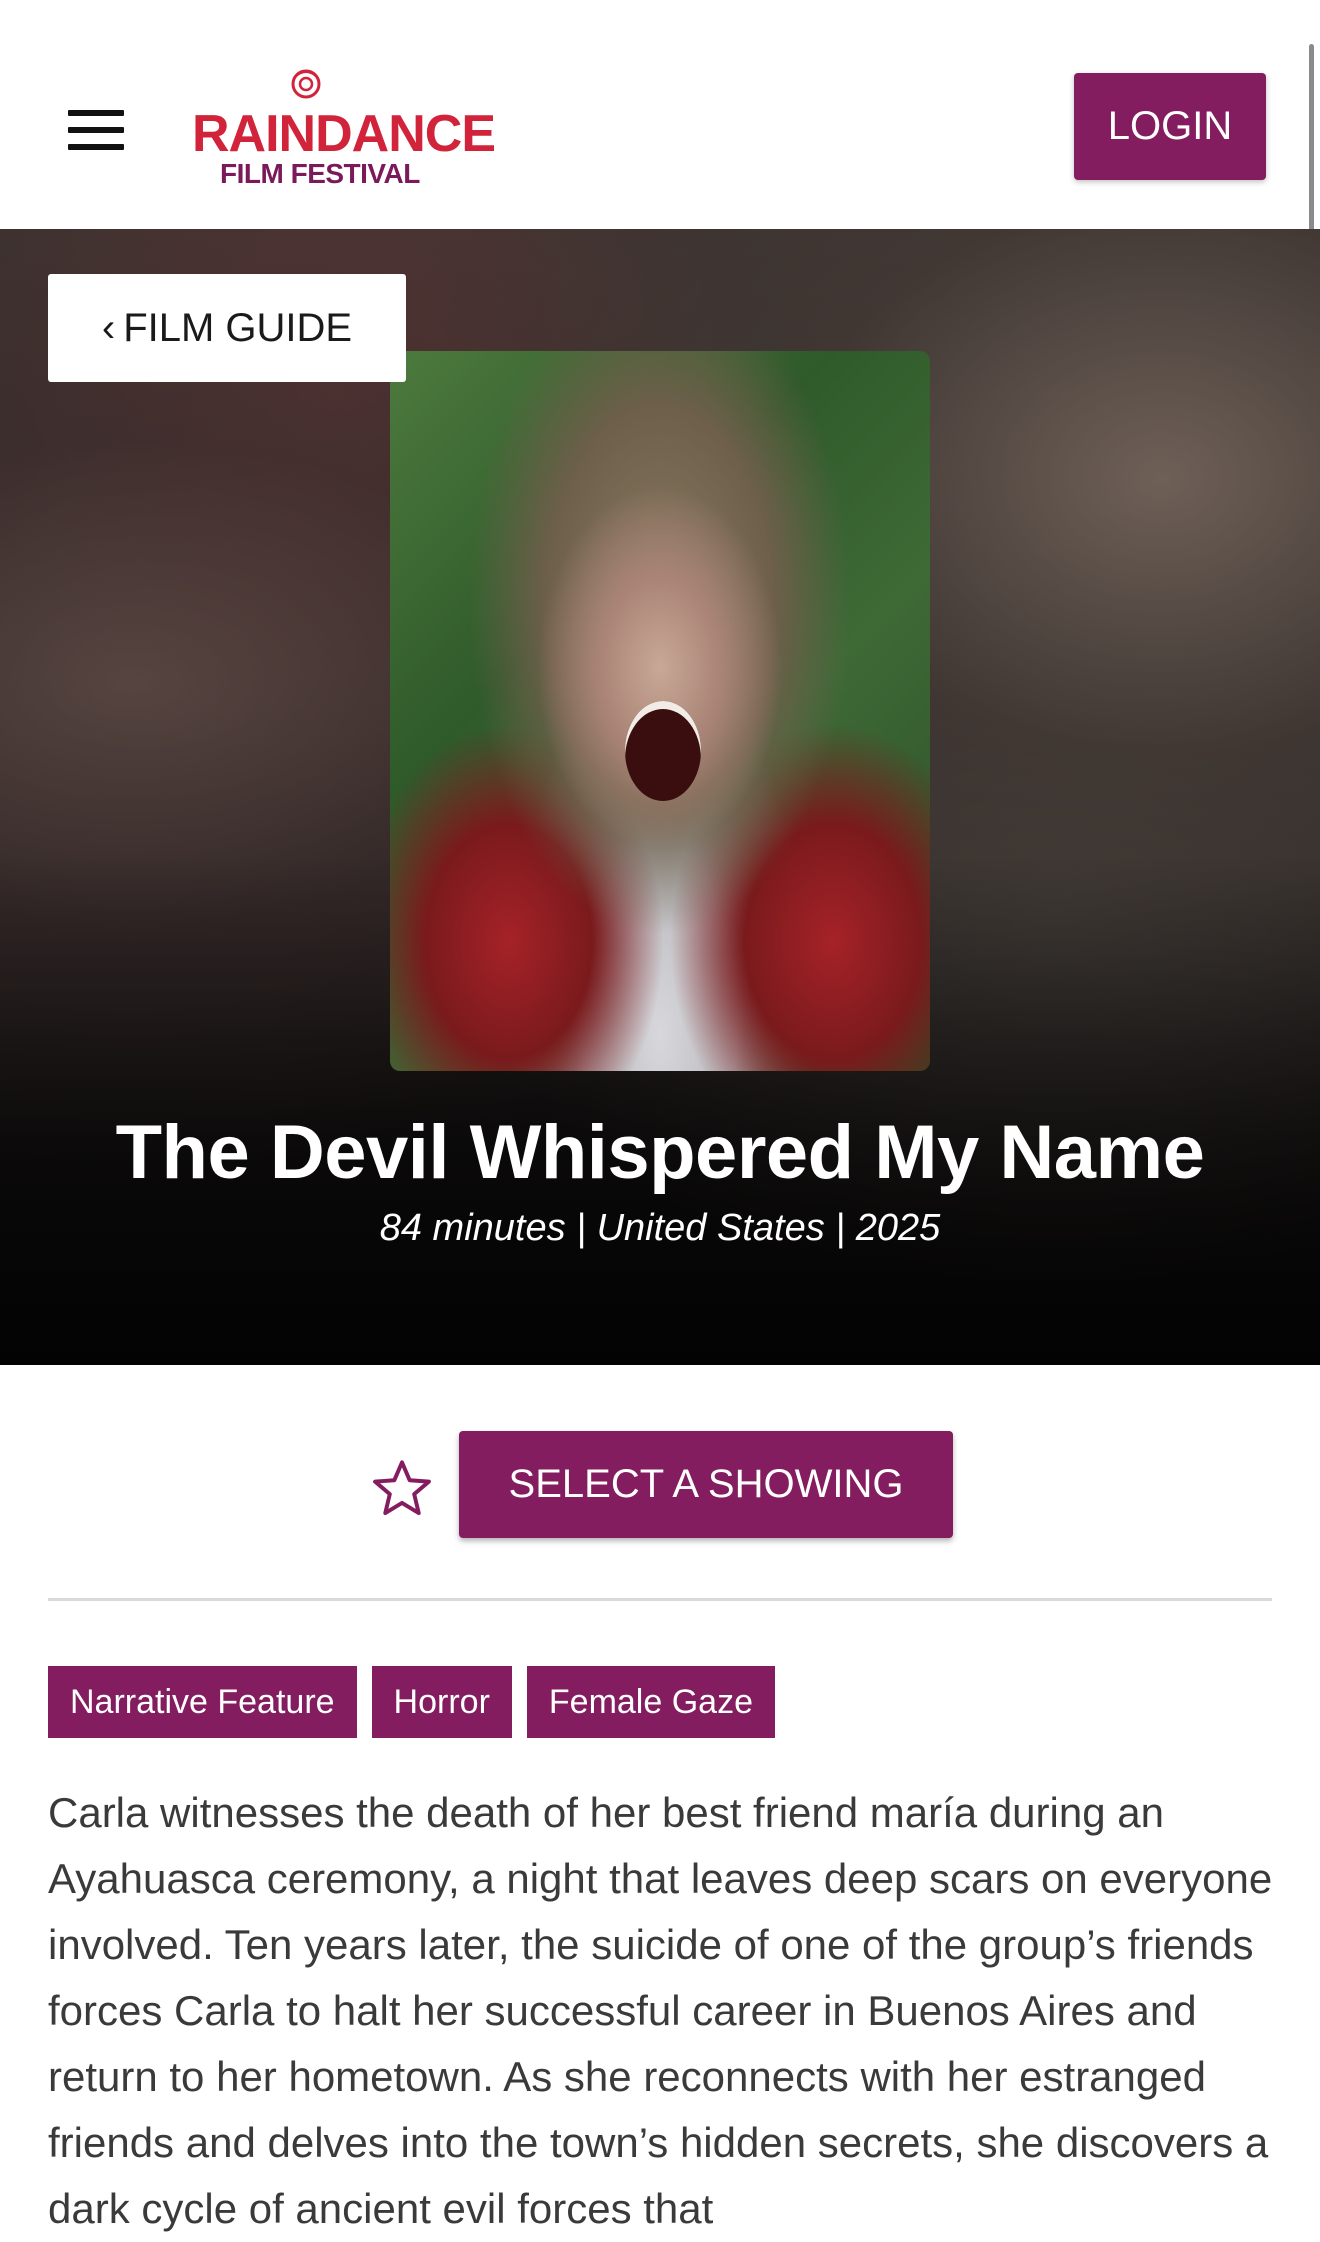 The width and height of the screenshot is (1320, 2242). Describe the element at coordinates (306, 84) in the screenshot. I see `logo-emblem-icon` at that location.